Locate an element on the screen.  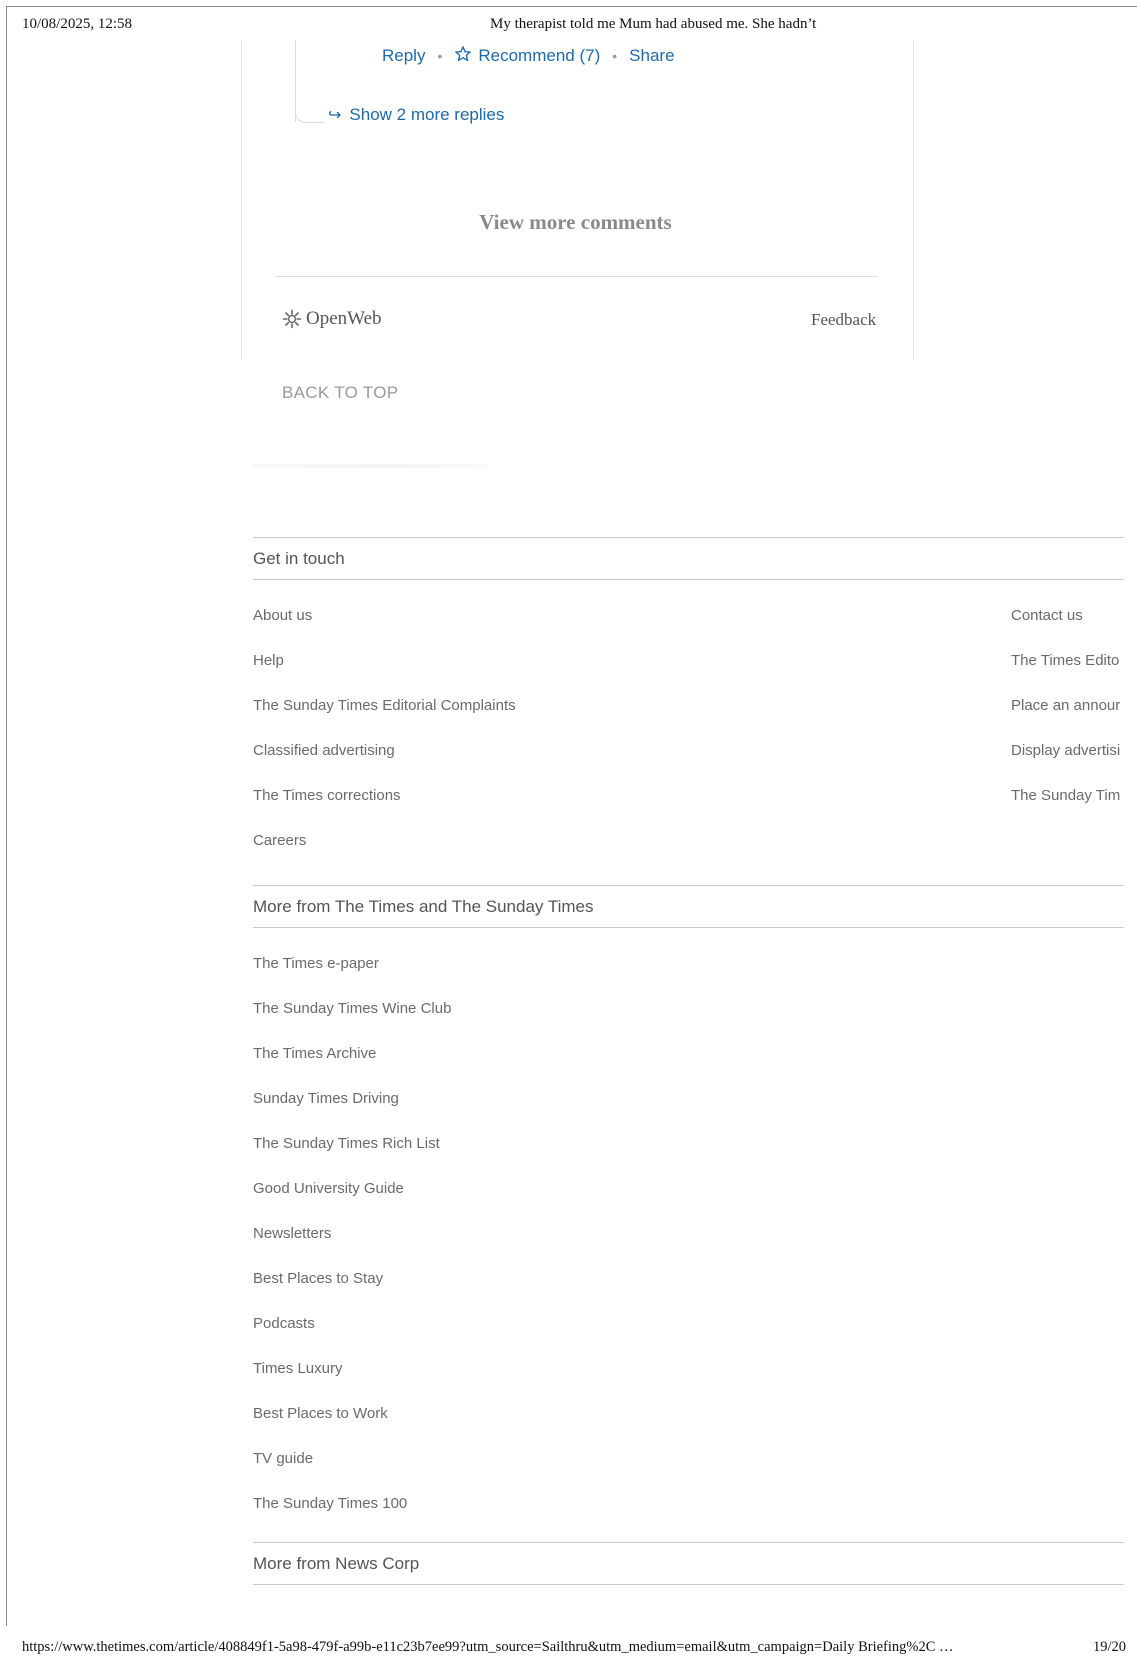
recommend-label: Recommend (7) is located at coordinates (539, 55).